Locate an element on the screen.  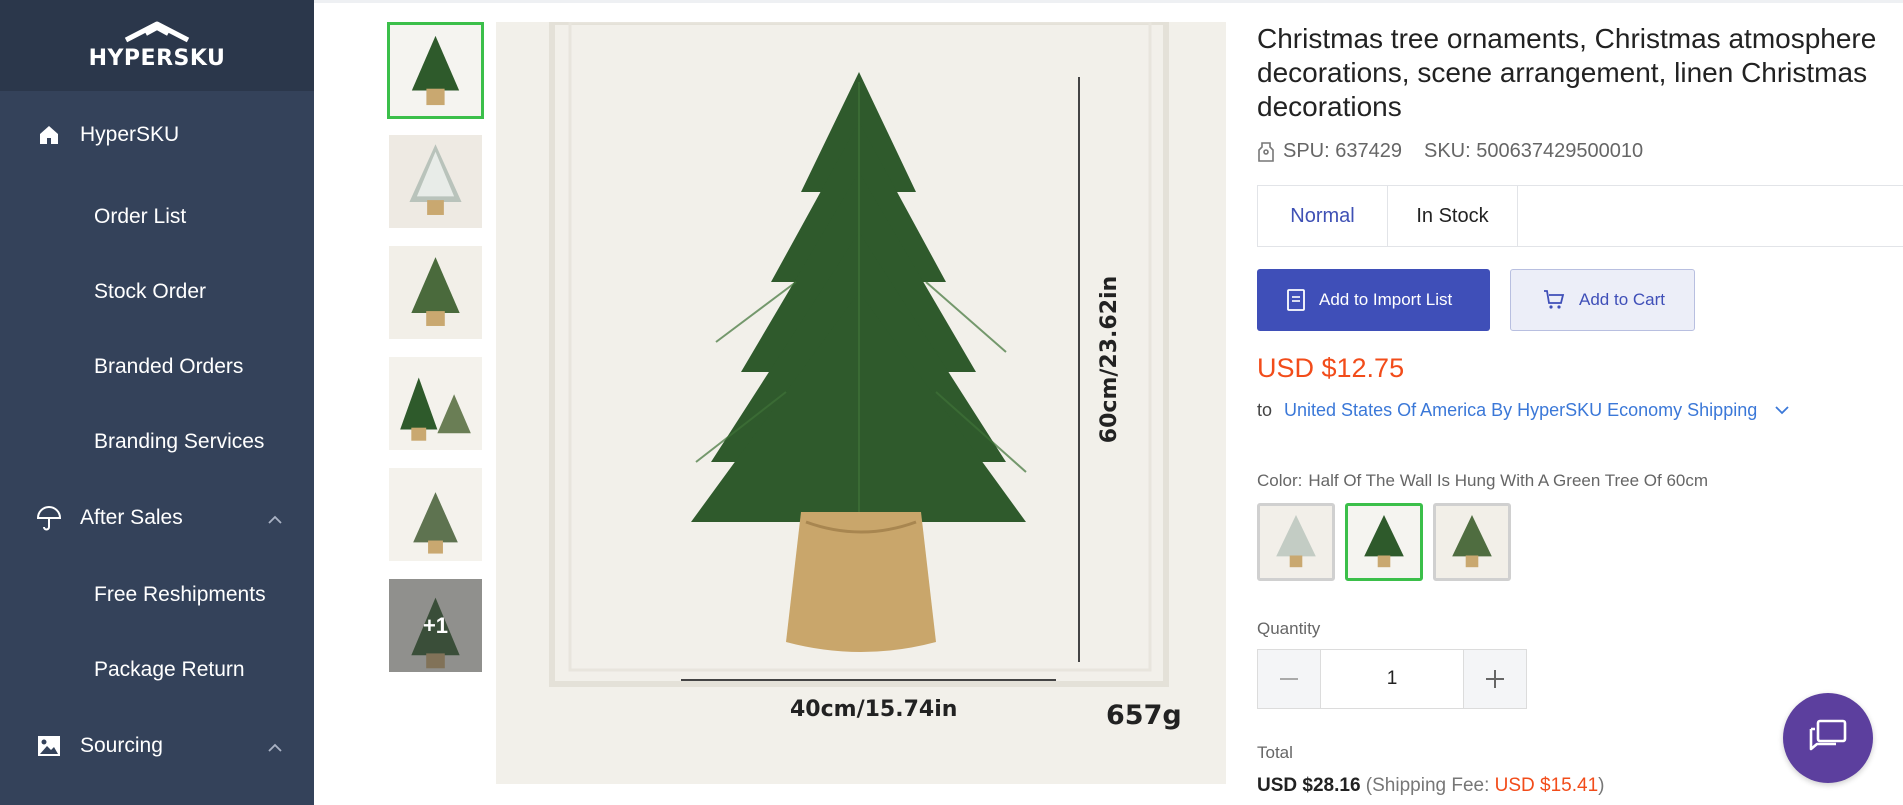
add-to-import-list-label: Add to Import List is located at coordinates (1386, 299).